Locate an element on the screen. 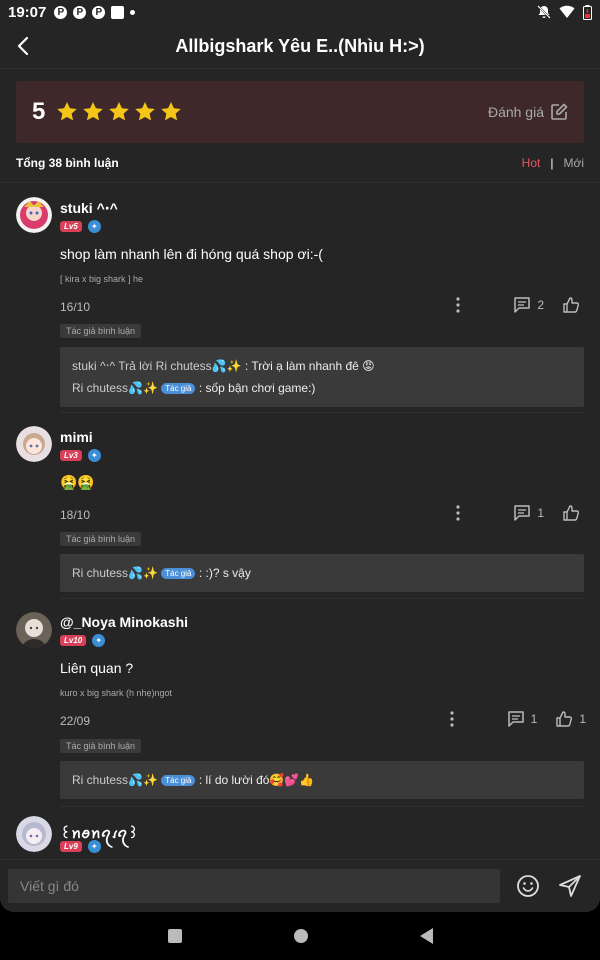 Image resolution: width=600 pixels, height=960 pixels. muted-bell-icon is located at coordinates (544, 12).